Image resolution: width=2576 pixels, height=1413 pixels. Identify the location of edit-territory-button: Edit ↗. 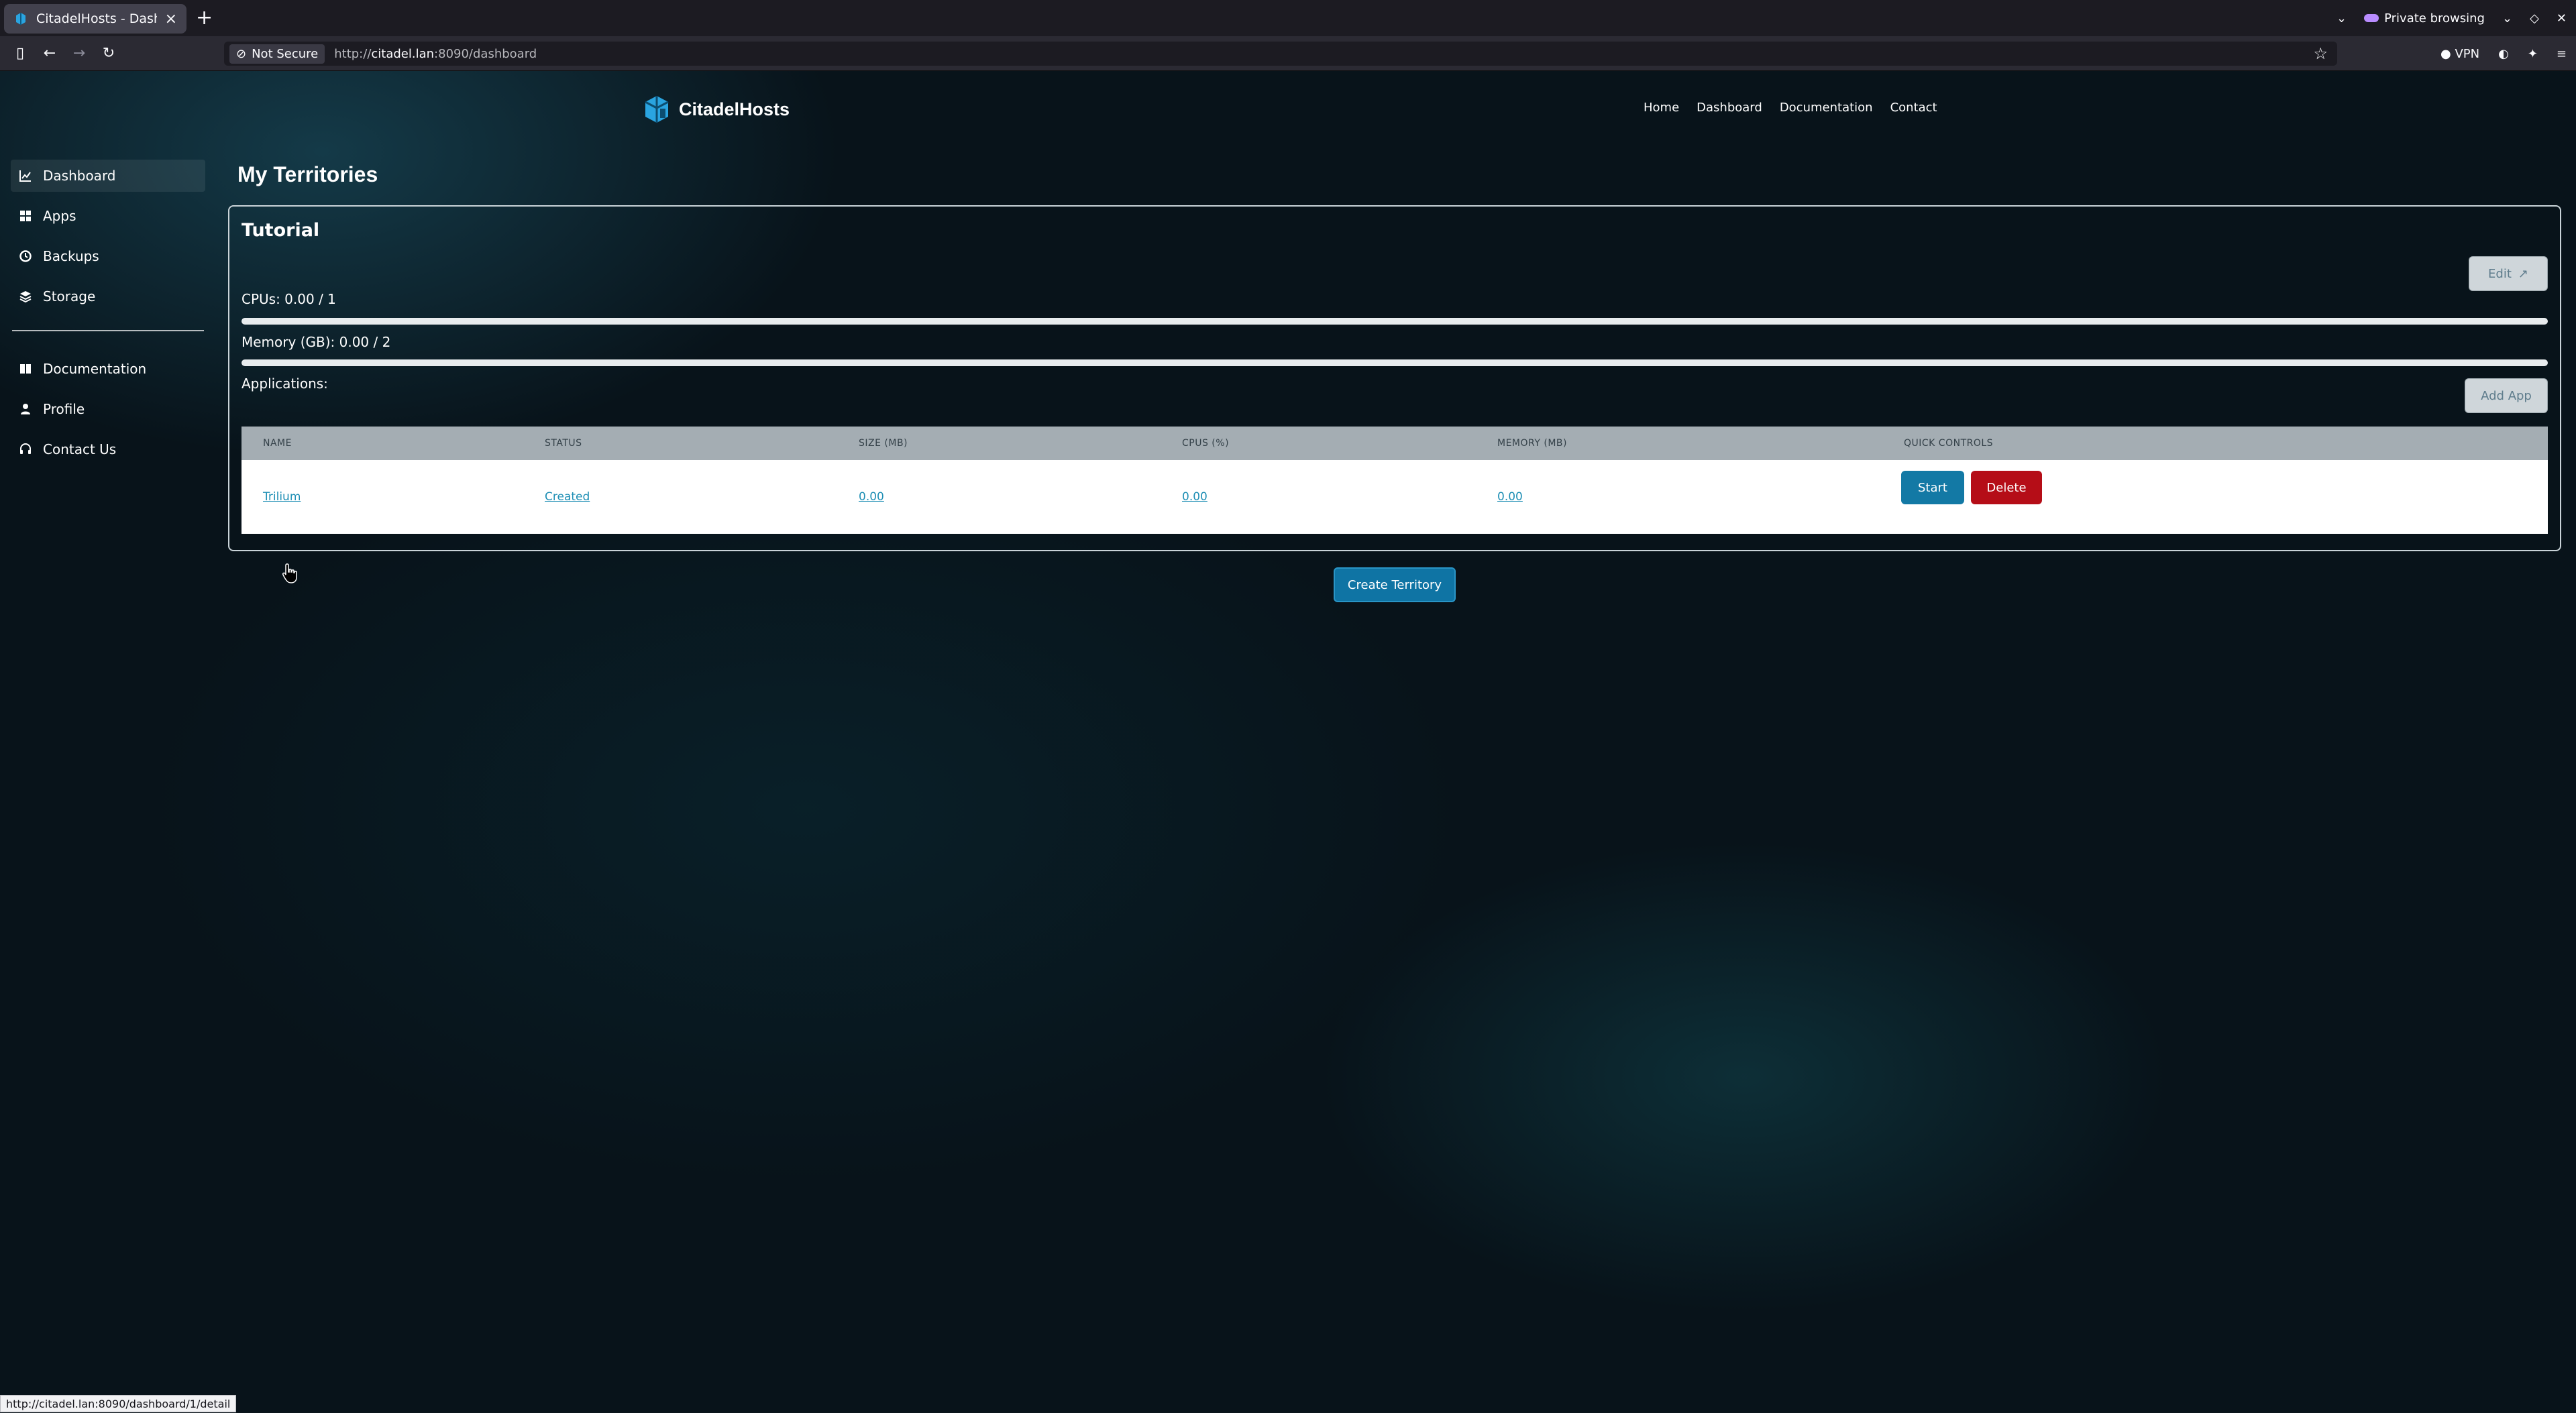
(2508, 273).